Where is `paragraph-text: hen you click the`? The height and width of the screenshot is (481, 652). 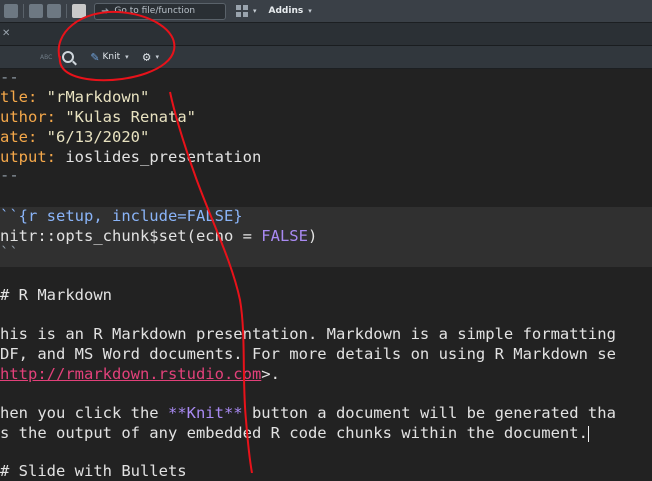
paragraph-text: hen you click the is located at coordinates (84, 413).